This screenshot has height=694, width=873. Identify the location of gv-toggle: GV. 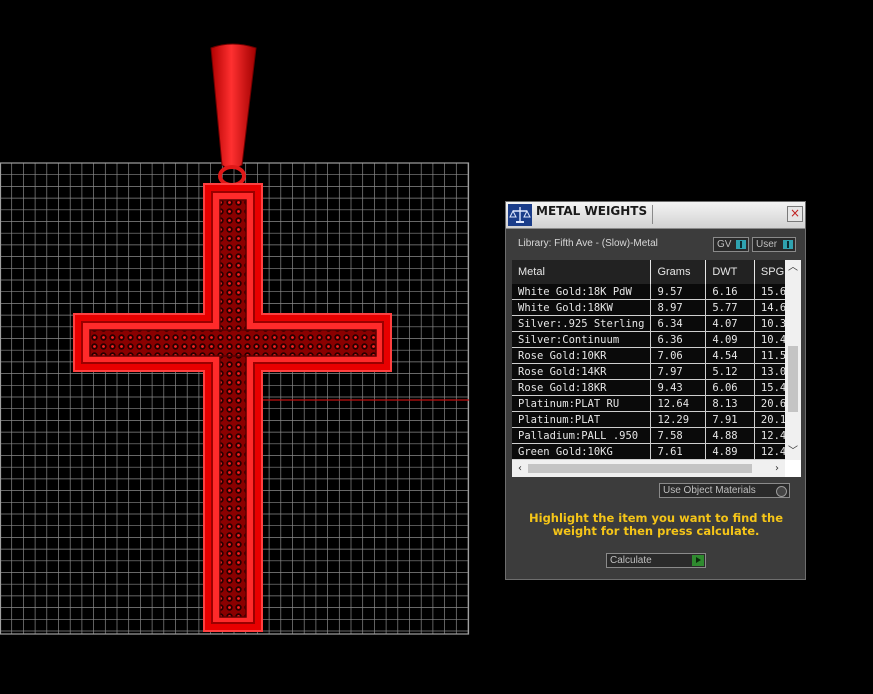
(731, 244).